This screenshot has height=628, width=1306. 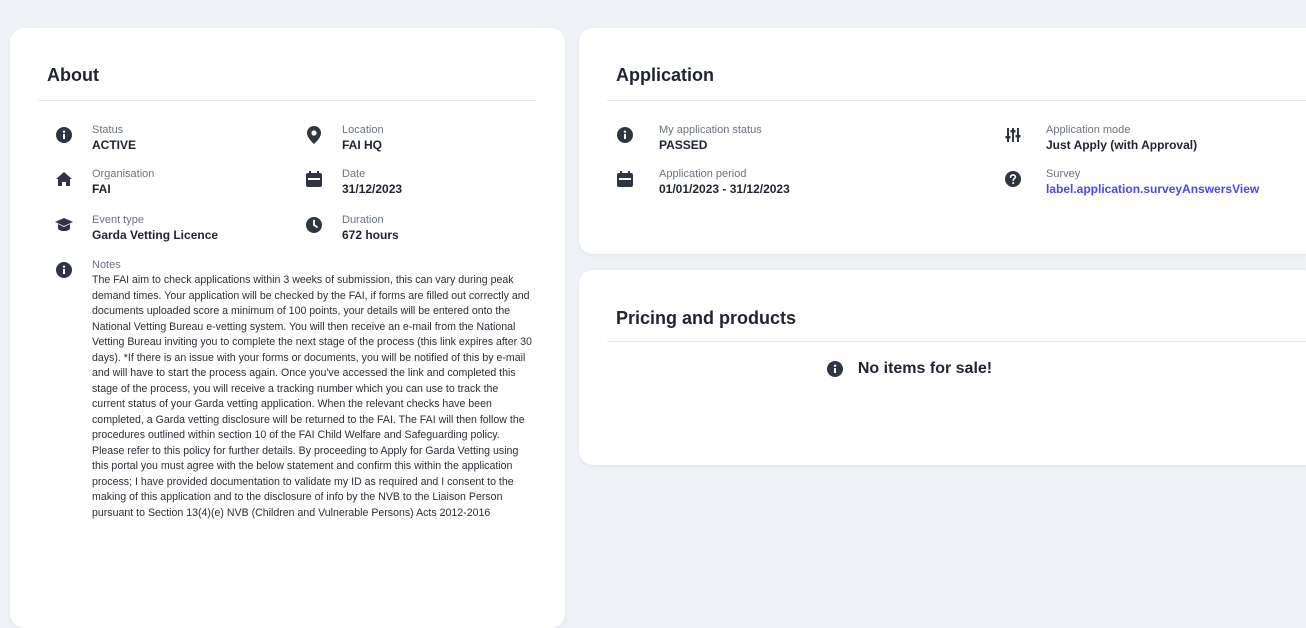 What do you see at coordinates (287, 100) in the screenshot?
I see `about-divider` at bounding box center [287, 100].